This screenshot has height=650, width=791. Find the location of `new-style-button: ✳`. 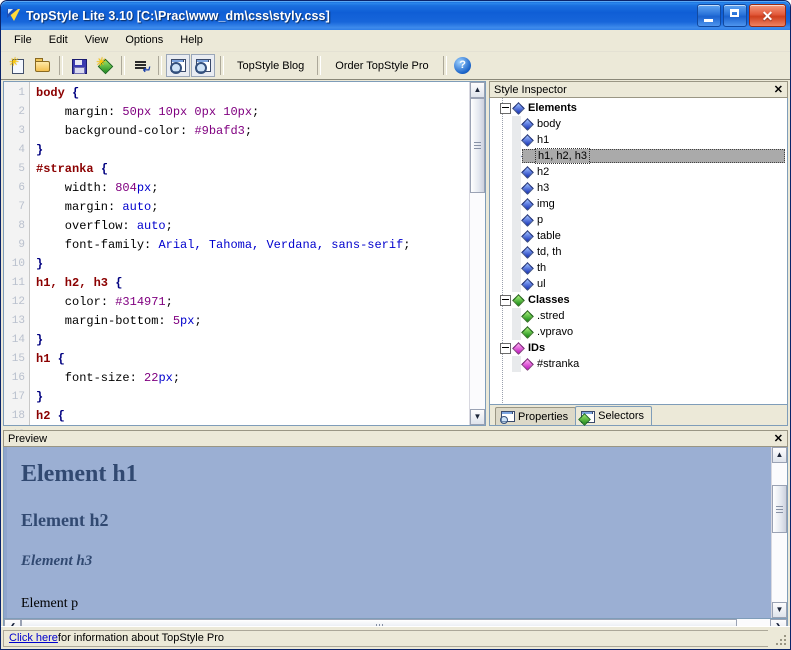

new-style-button: ✳ is located at coordinates (104, 65).